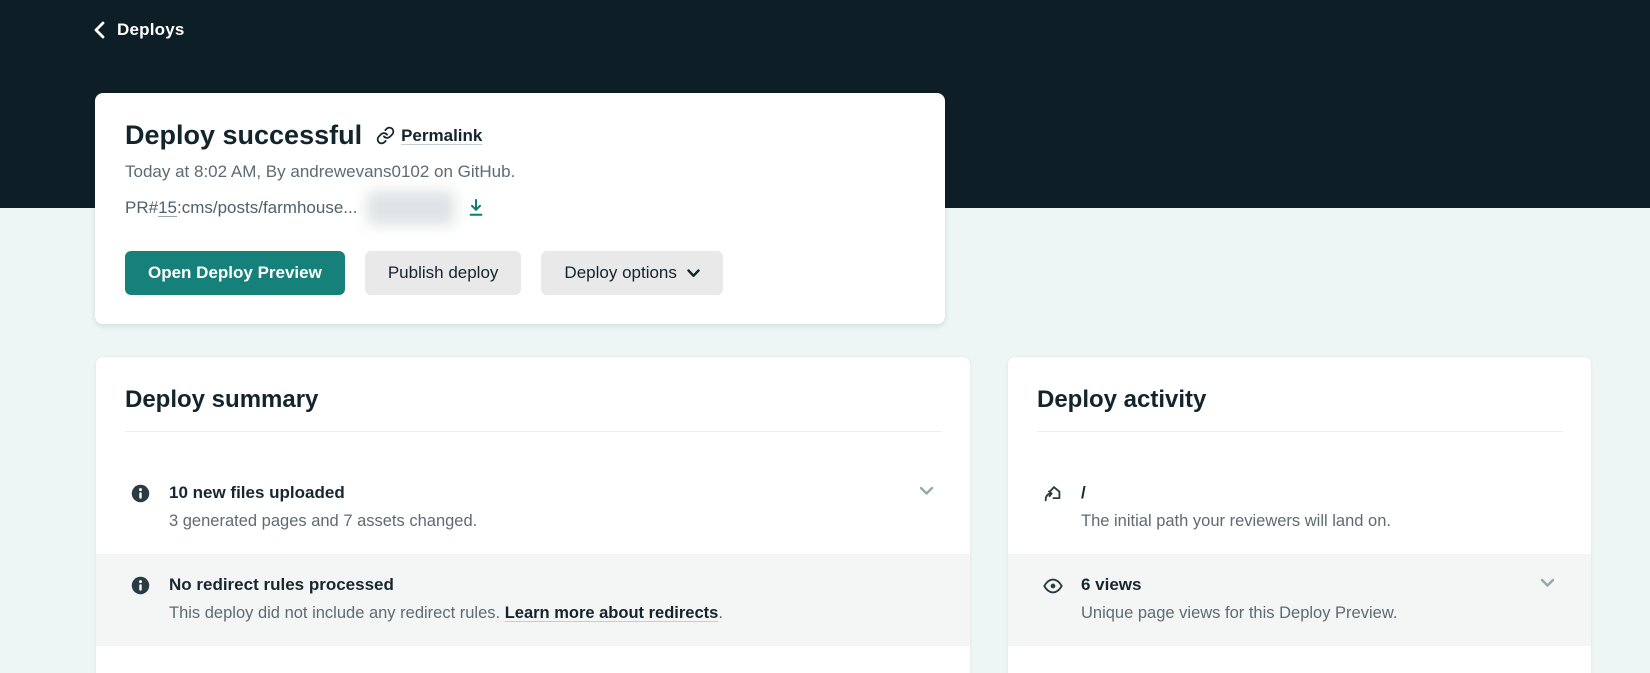  Describe the element at coordinates (1053, 585) in the screenshot. I see `views-icon` at that location.